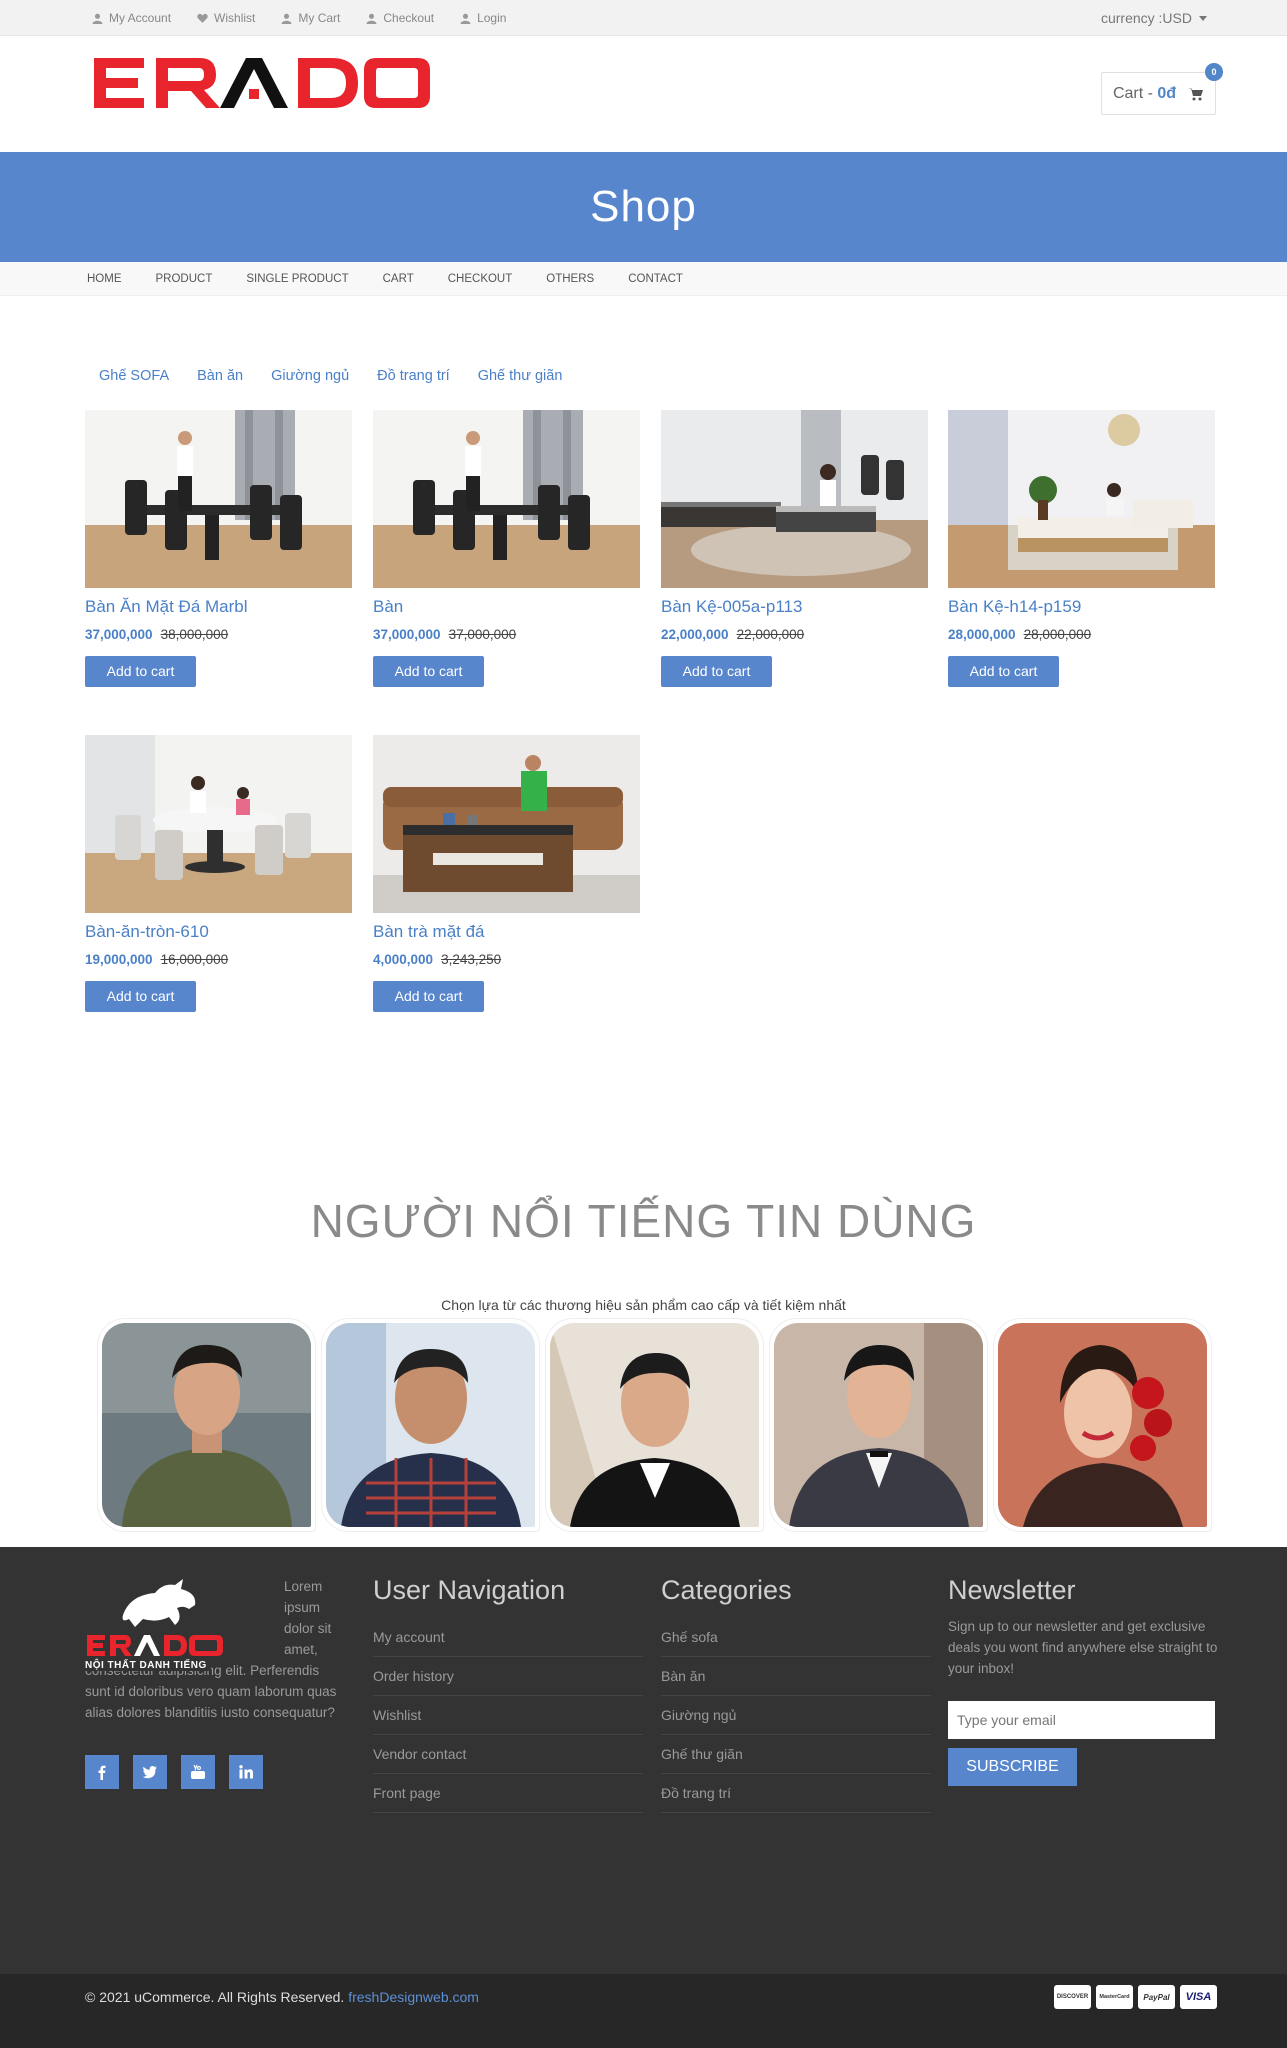 The width and height of the screenshot is (1287, 2048). I want to click on social-links, so click(174, 1772).